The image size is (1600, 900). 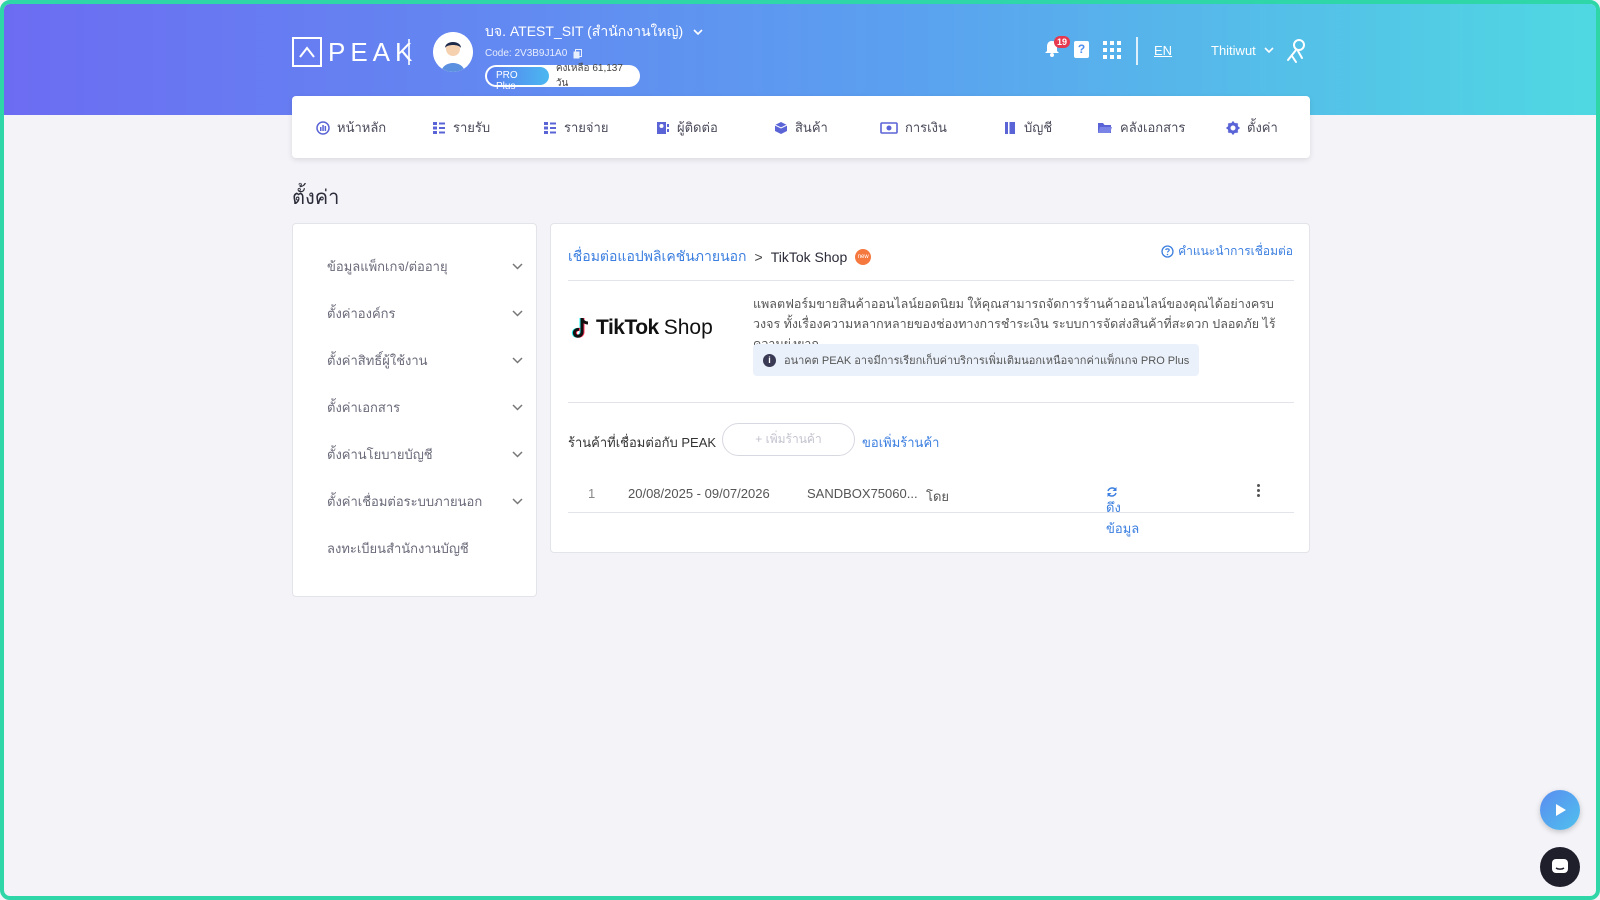 What do you see at coordinates (1167, 251) in the screenshot?
I see `question-circle-icon` at bounding box center [1167, 251].